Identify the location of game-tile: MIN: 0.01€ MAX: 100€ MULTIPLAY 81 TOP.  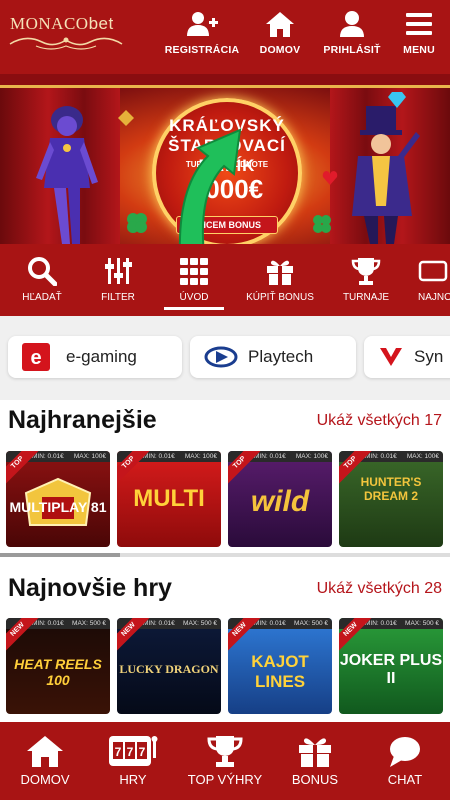
(58, 499).